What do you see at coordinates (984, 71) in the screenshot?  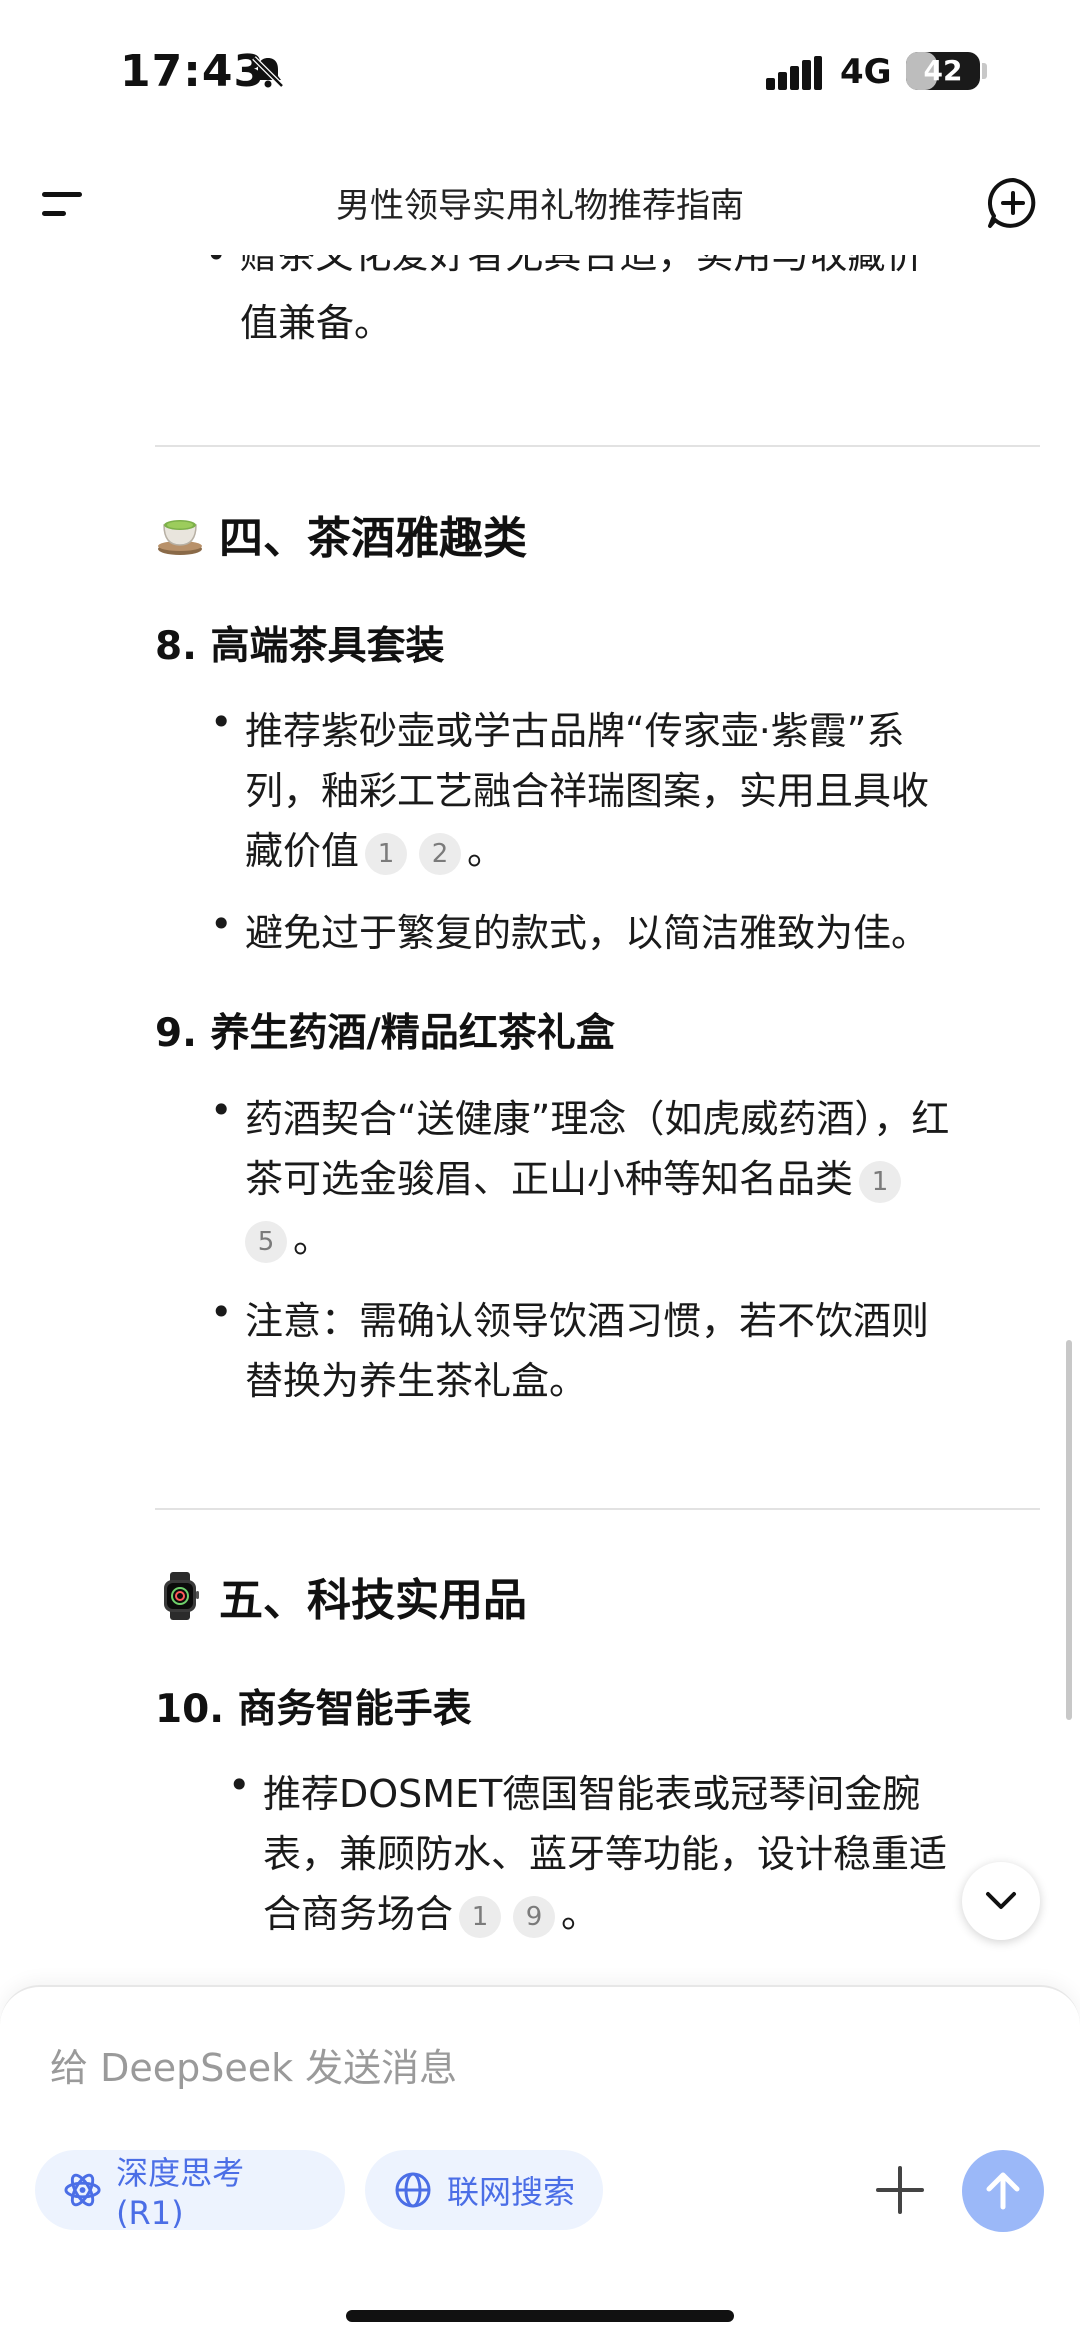 I see `battery-tip` at bounding box center [984, 71].